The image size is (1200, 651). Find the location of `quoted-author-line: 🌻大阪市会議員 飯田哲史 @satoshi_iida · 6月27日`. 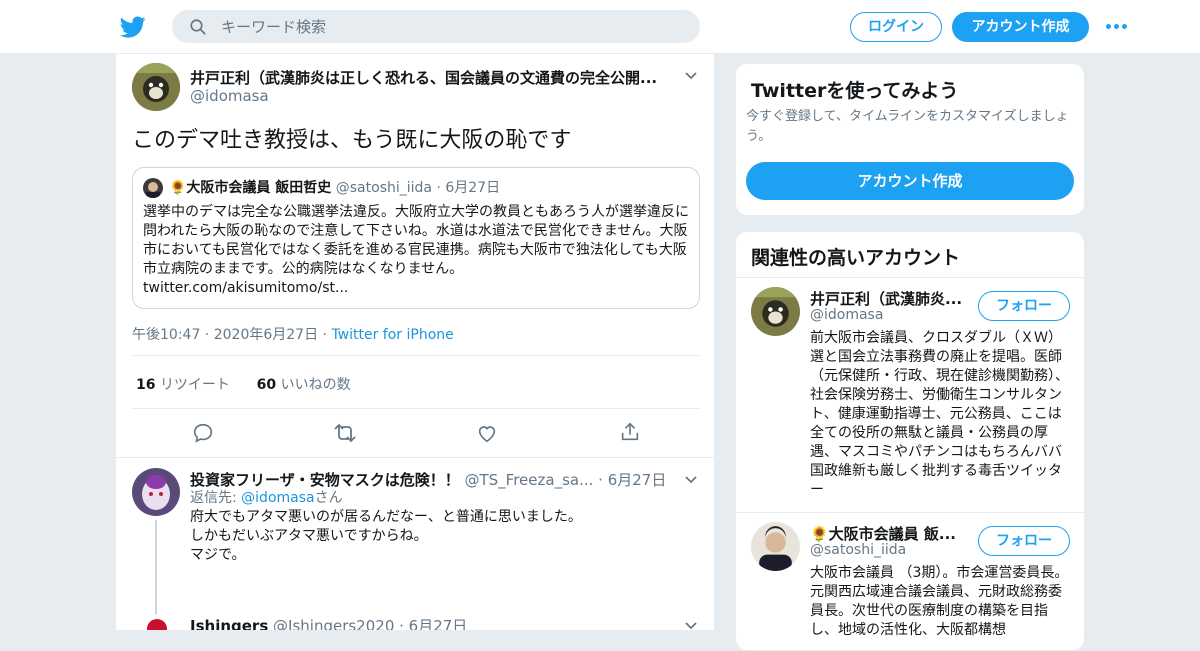

quoted-author-line: 🌻大阪市会議員 飯田哲史 @satoshi_iida · 6月27日 is located at coordinates (334, 187).